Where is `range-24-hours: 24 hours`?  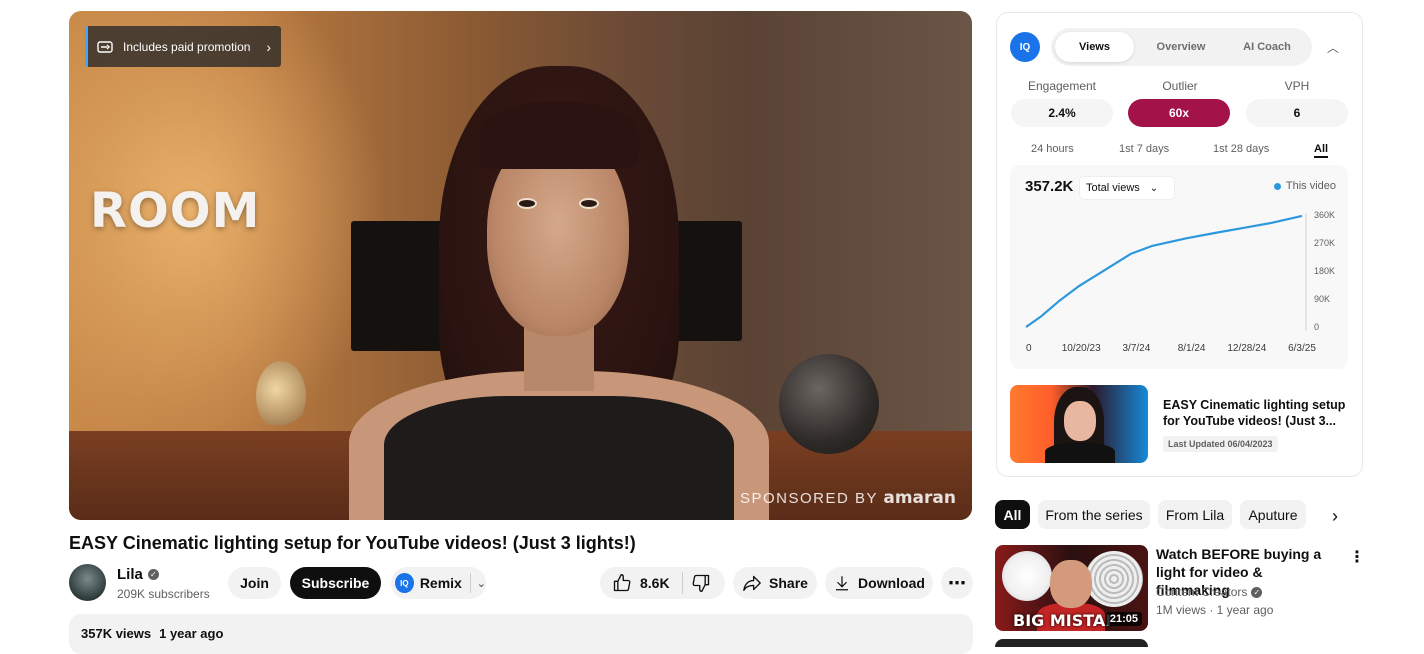 range-24-hours: 24 hours is located at coordinates (1052, 149).